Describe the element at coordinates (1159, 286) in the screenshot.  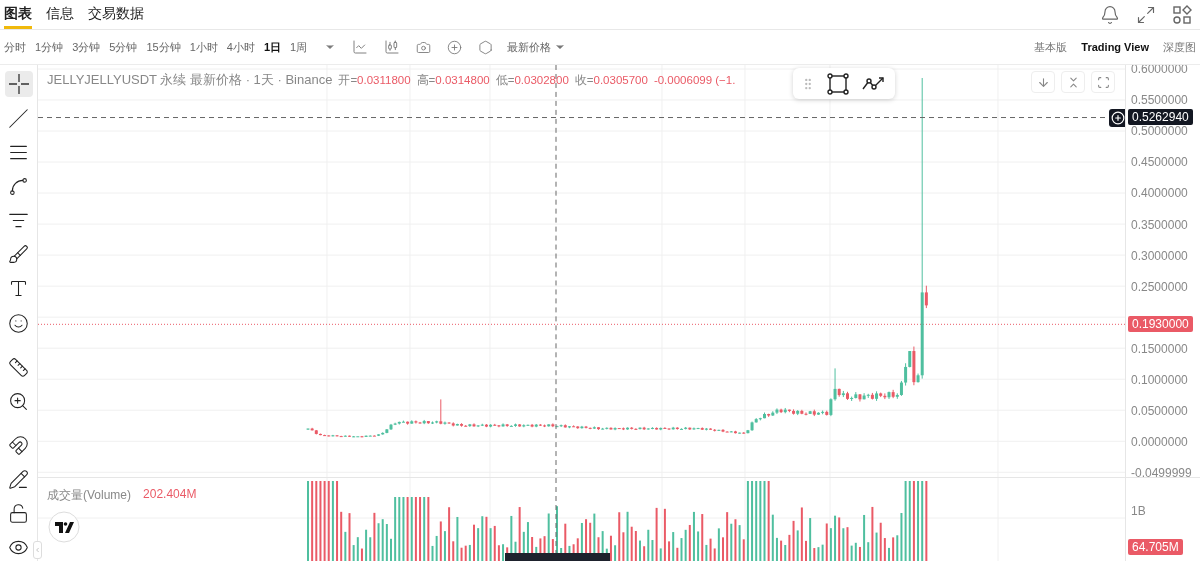
I see `price-axis-label: 0.2500000` at that location.